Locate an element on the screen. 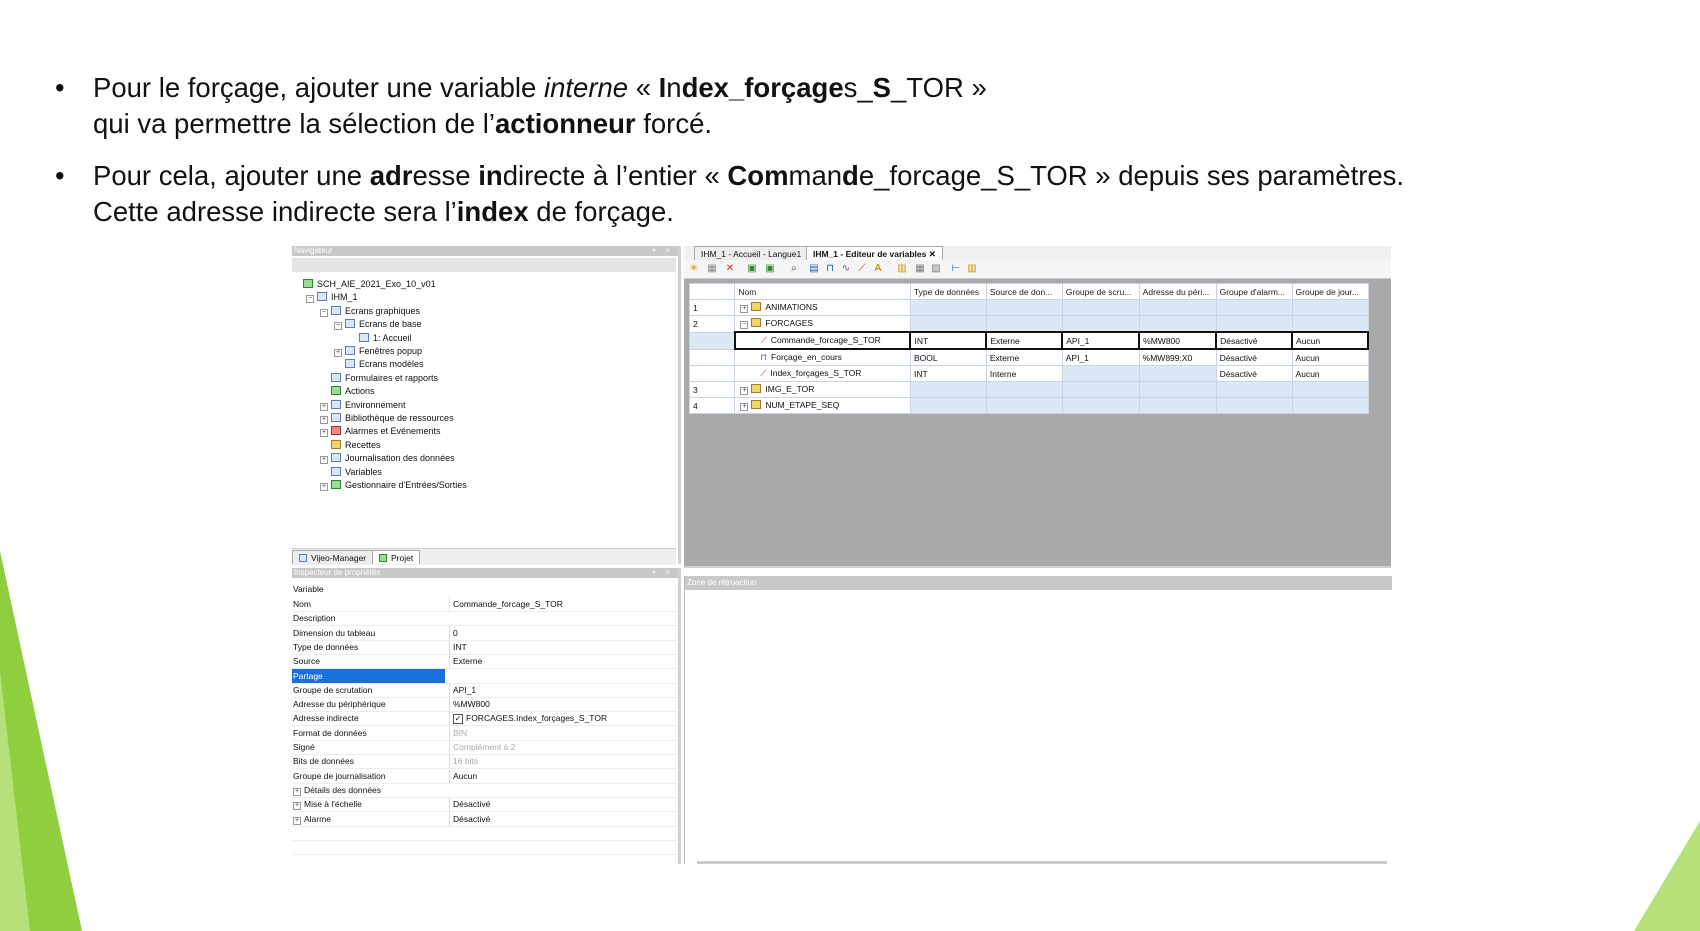 The image size is (1700, 931). filter-analog-icon: ∿ is located at coordinates (846, 269).